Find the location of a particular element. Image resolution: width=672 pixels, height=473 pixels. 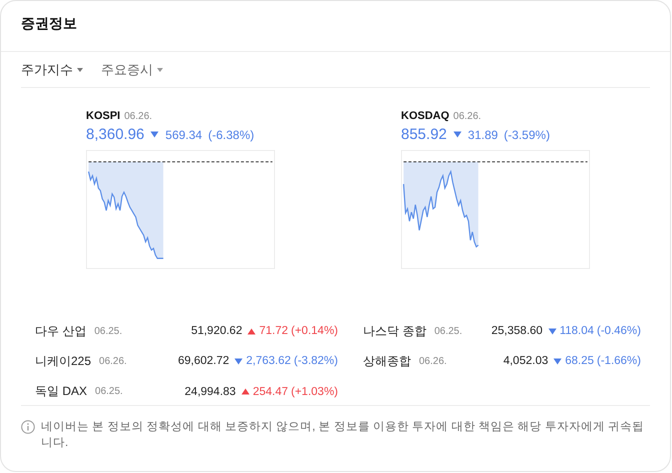

market-change: 71.72 is located at coordinates (273, 331).